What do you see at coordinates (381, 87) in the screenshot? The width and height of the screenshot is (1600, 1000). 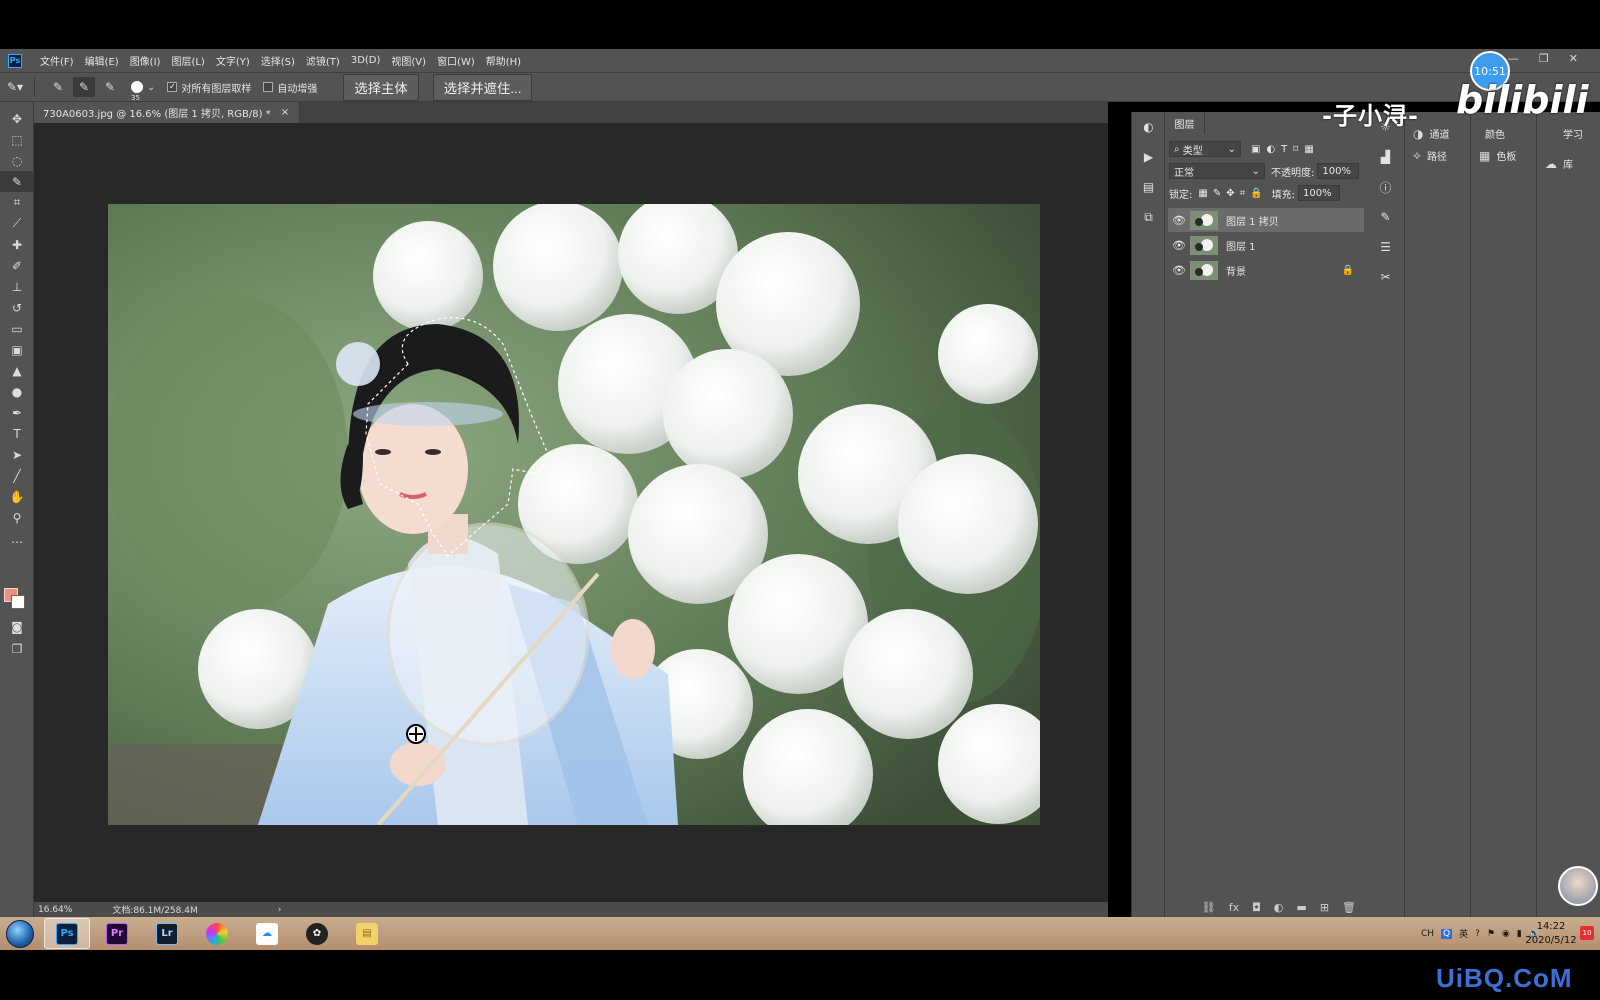 I see `select-subject-button: 选择主体` at bounding box center [381, 87].